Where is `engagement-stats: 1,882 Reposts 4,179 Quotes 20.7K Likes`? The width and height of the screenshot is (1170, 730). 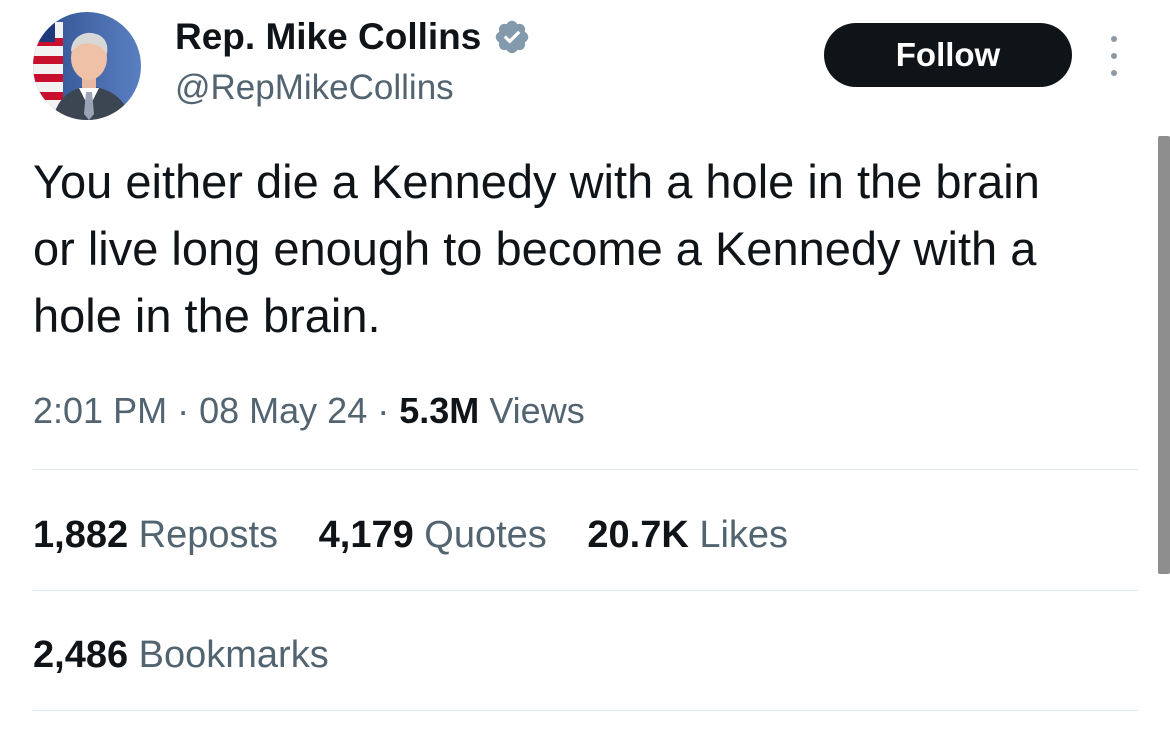
engagement-stats: 1,882 Reposts 4,179 Quotes 20.7K Likes is located at coordinates (425, 535).